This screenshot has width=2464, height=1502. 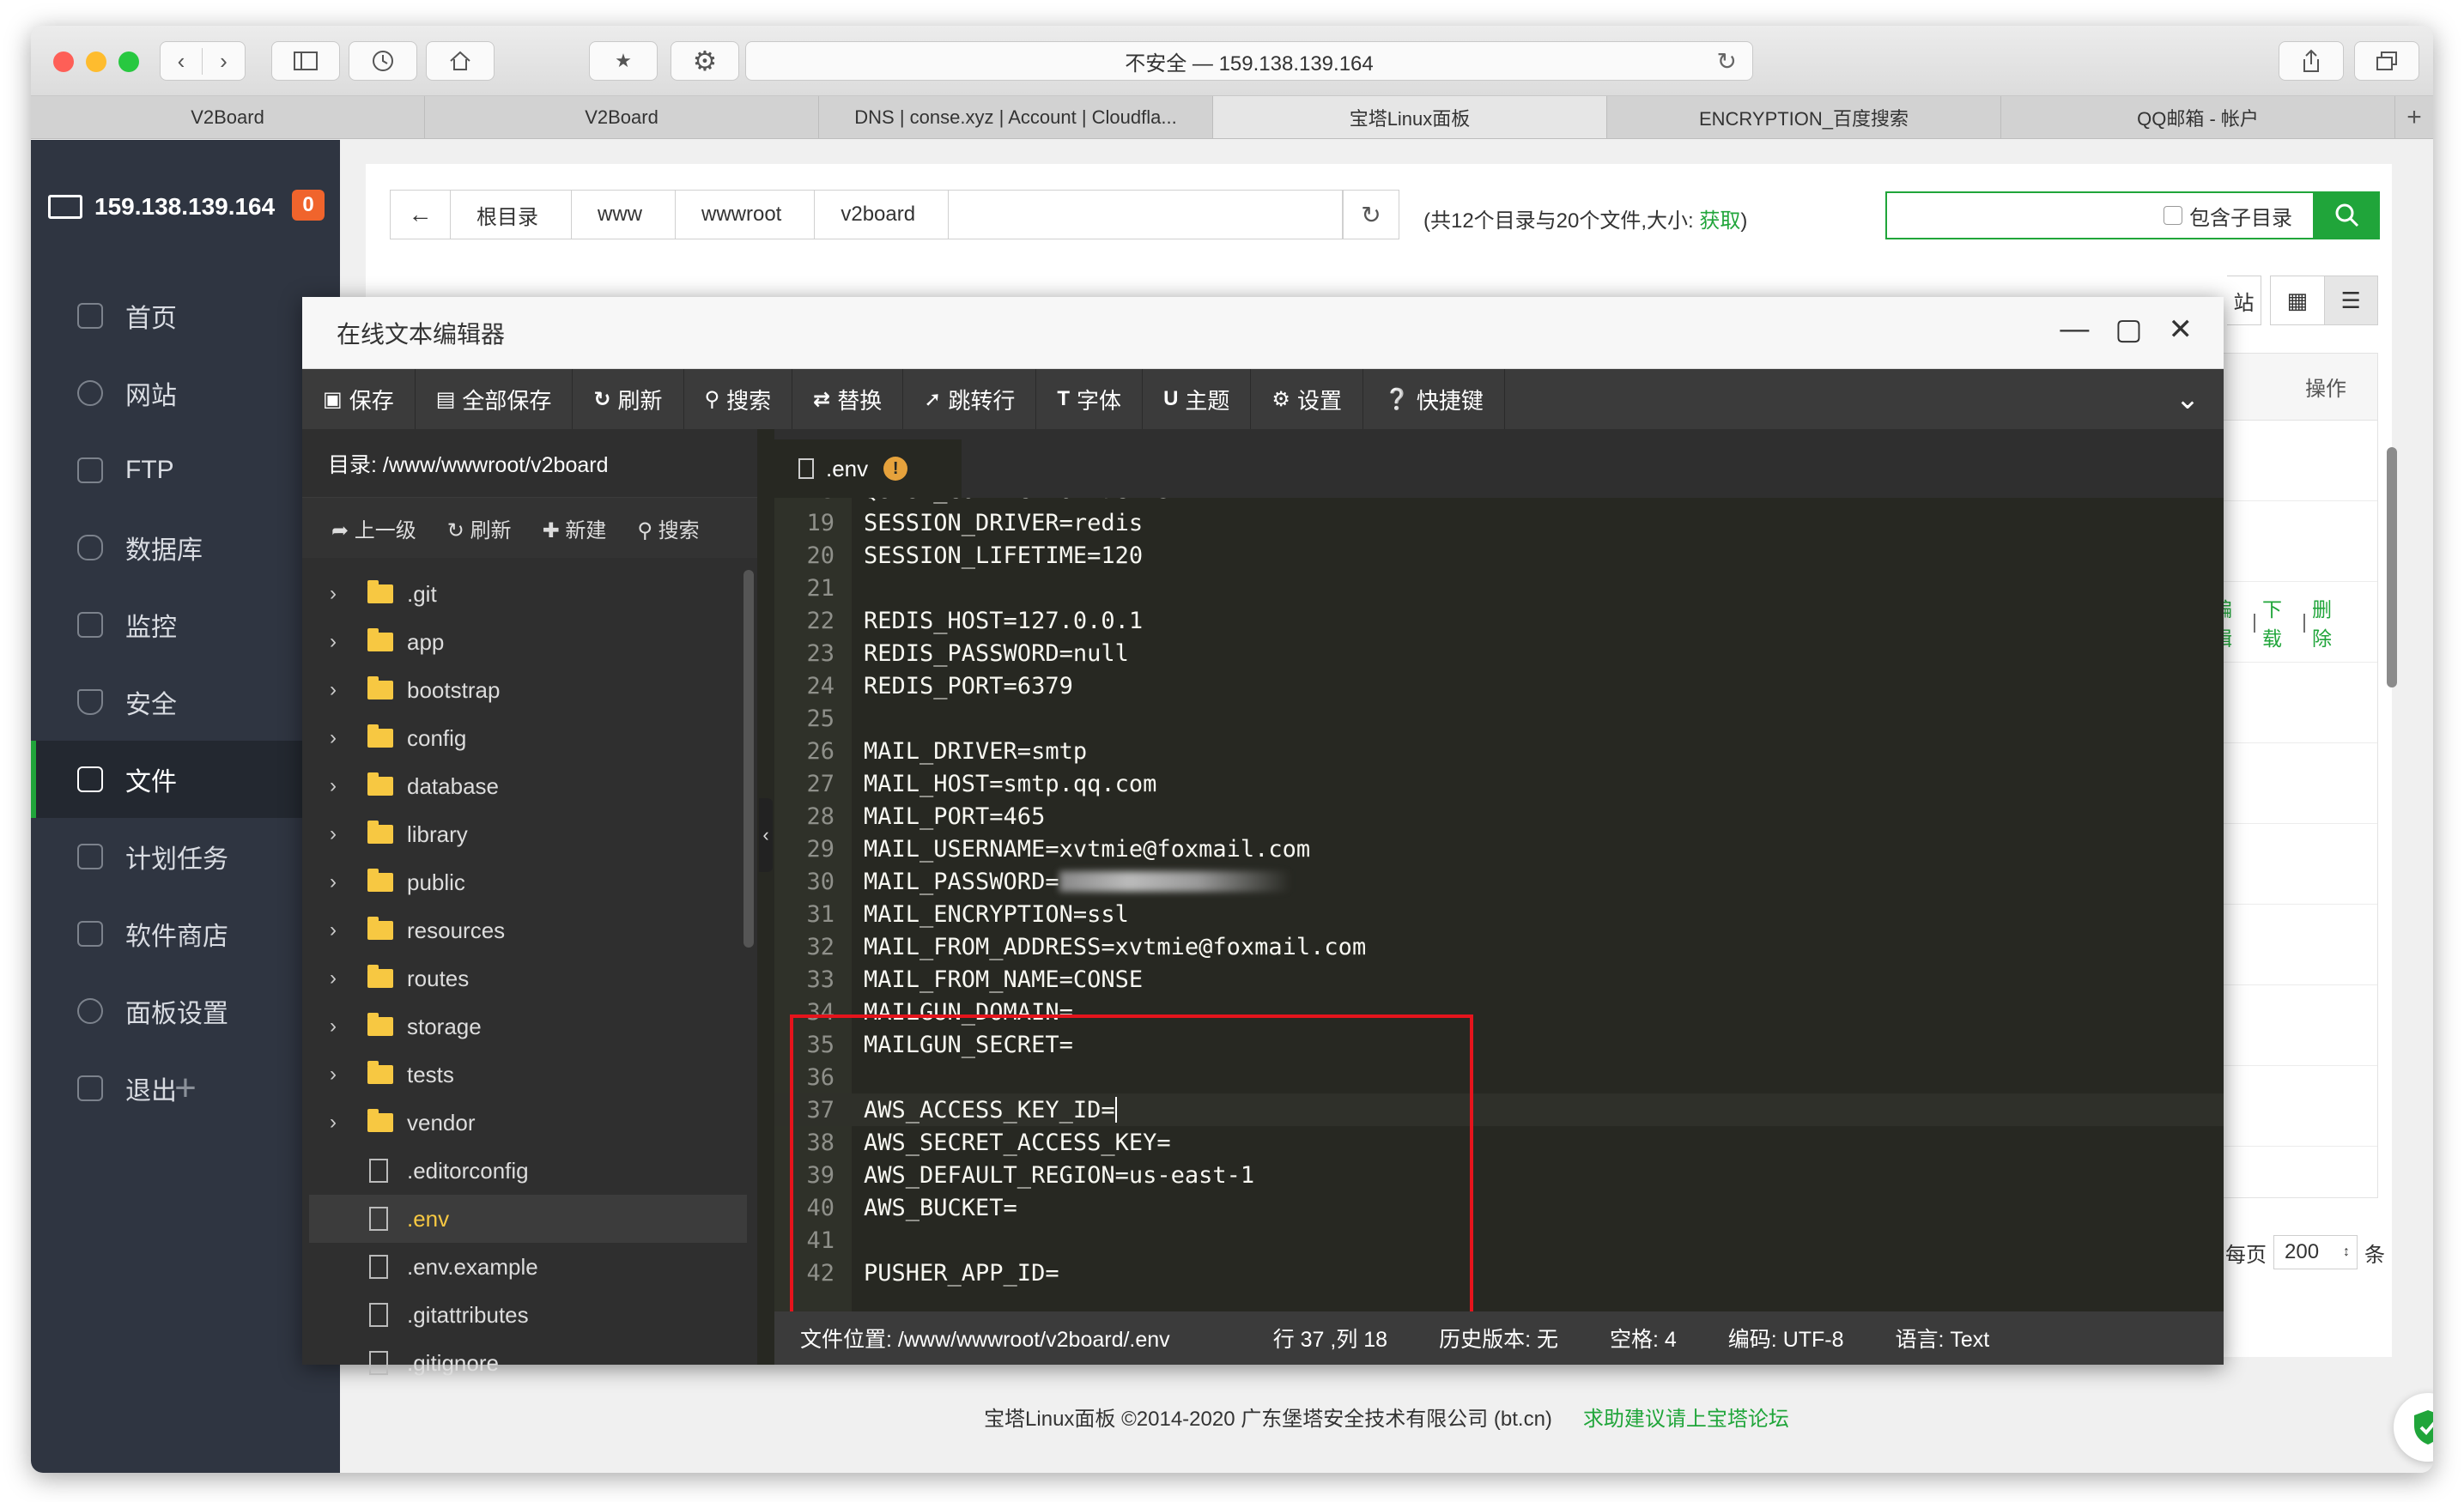 What do you see at coordinates (1434, 399) in the screenshot?
I see `shortcuts-button: ❔ 快捷键` at bounding box center [1434, 399].